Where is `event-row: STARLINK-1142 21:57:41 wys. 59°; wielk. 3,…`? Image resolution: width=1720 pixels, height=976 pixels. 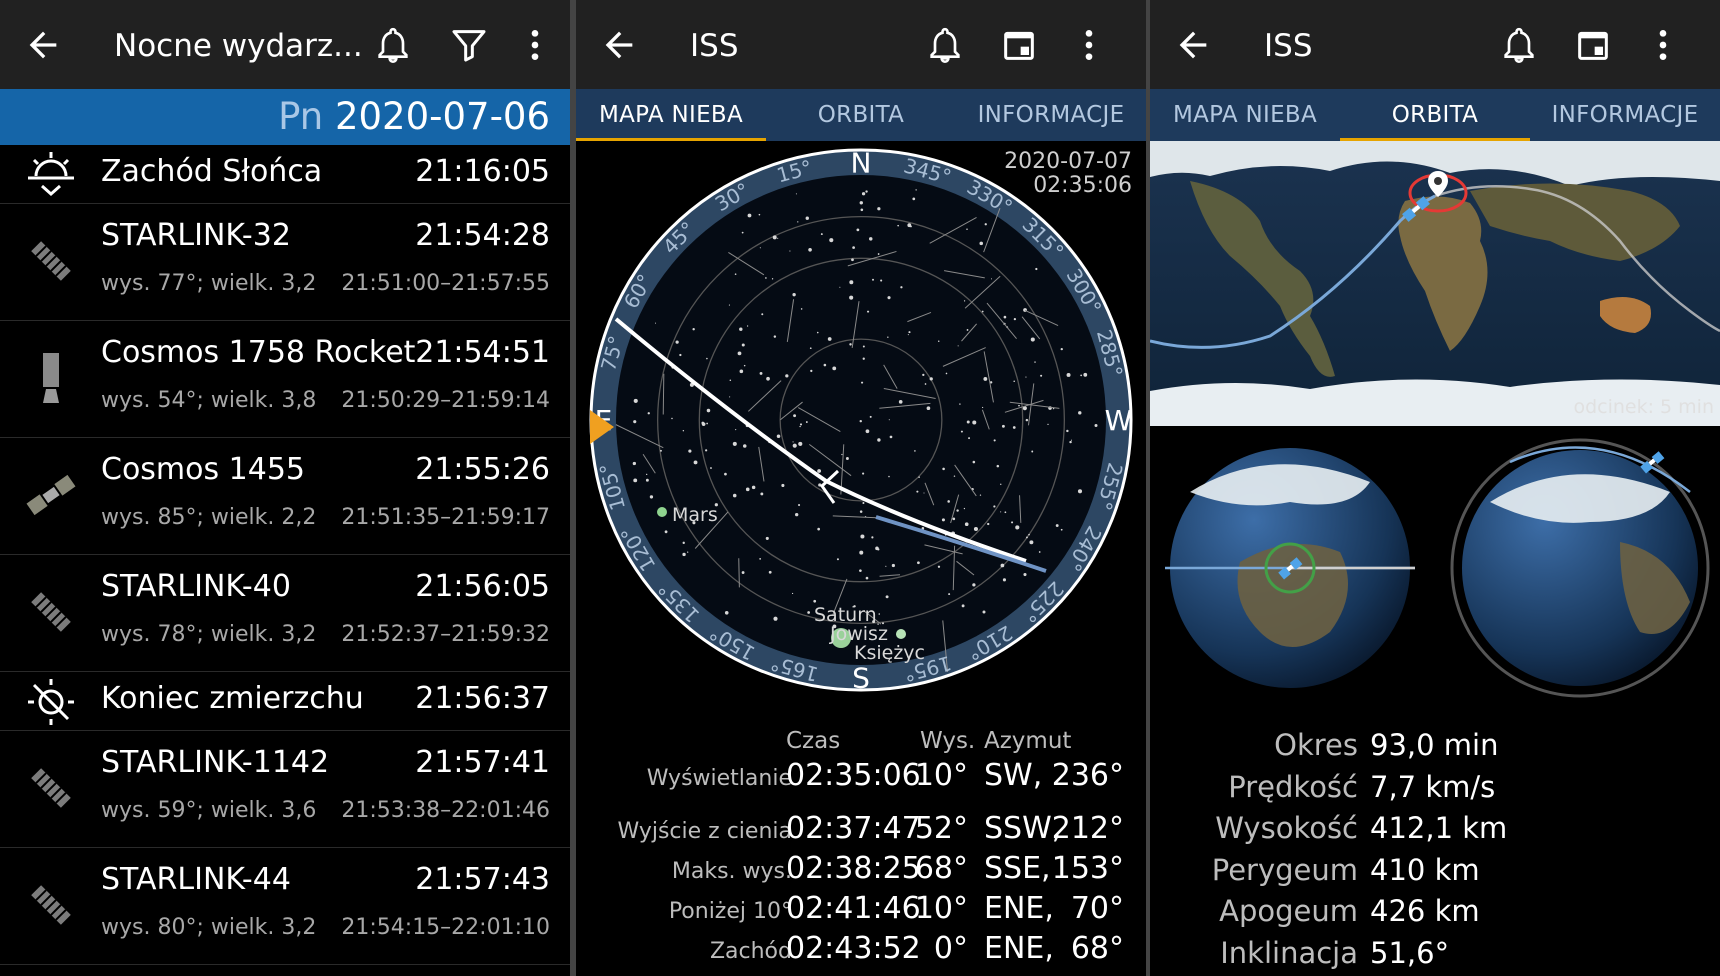
event-row: STARLINK-1142 21:57:41 wys. 59°; wielk. 3,… is located at coordinates (285, 789).